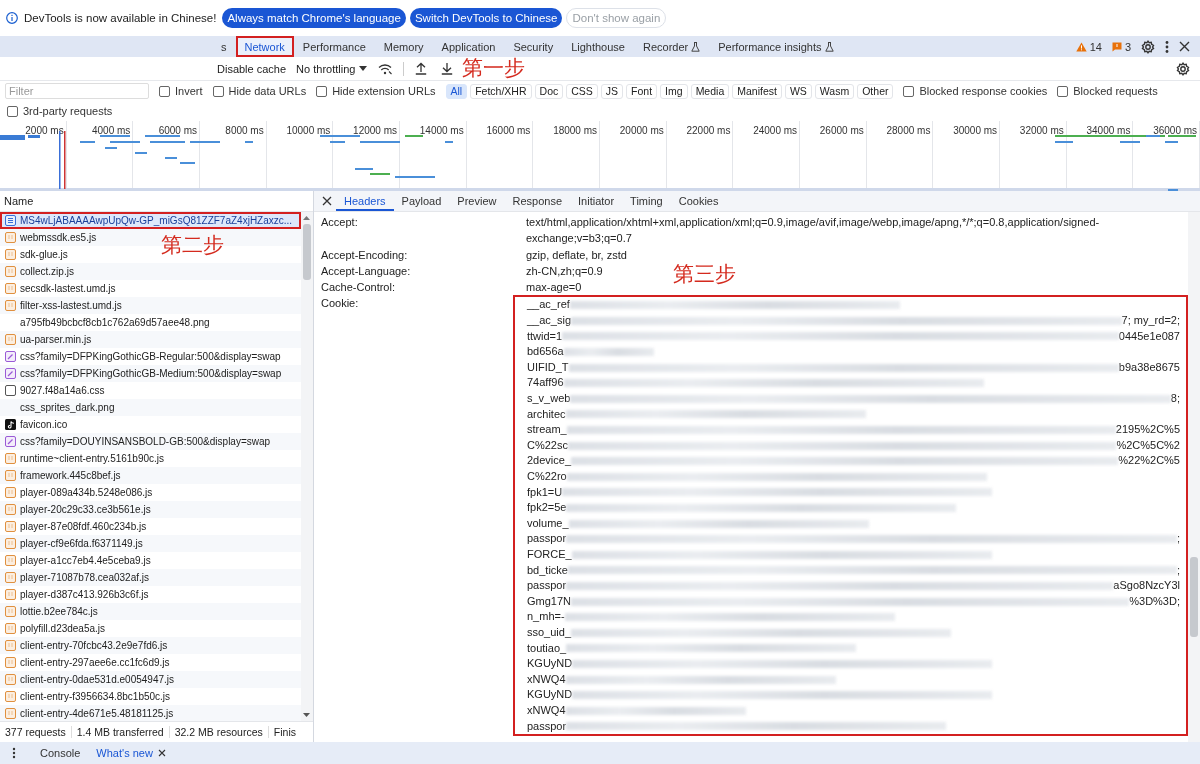  I want to click on request-row: polyfill.d23dea5a.js, so click(150, 628).